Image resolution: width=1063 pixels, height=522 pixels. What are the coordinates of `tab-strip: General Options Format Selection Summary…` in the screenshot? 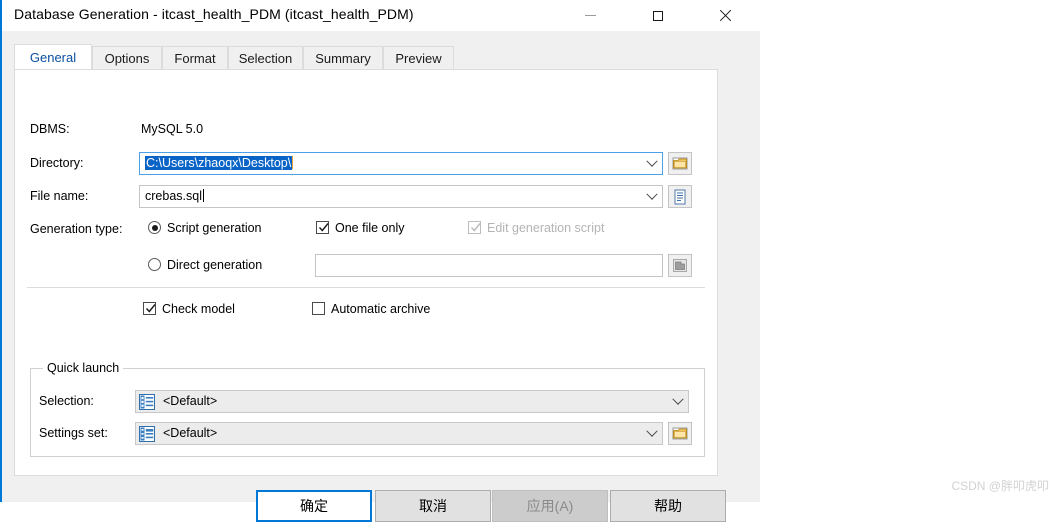 It's located at (366, 57).